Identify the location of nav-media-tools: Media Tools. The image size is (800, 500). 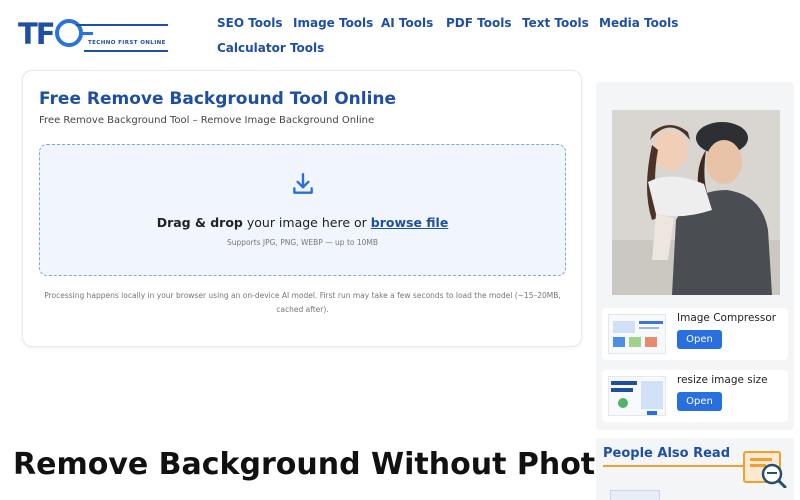
(638, 23).